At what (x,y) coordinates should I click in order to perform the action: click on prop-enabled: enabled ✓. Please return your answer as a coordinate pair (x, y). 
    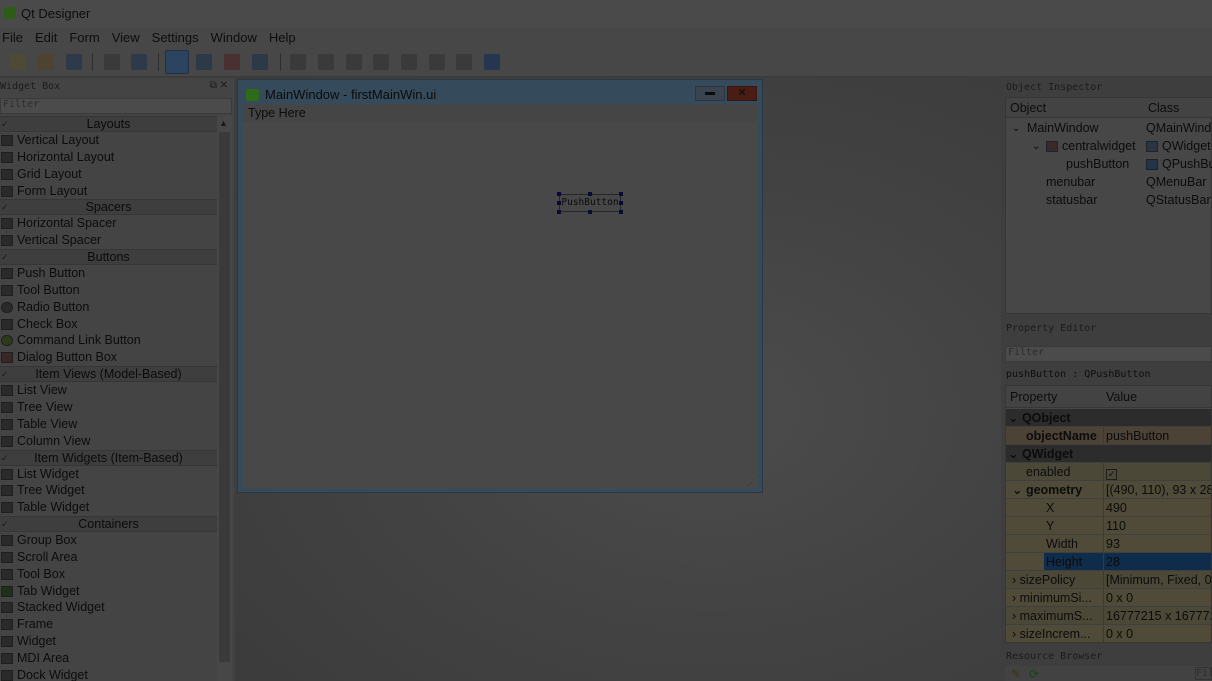
    Looking at the image, I should click on (1108, 472).